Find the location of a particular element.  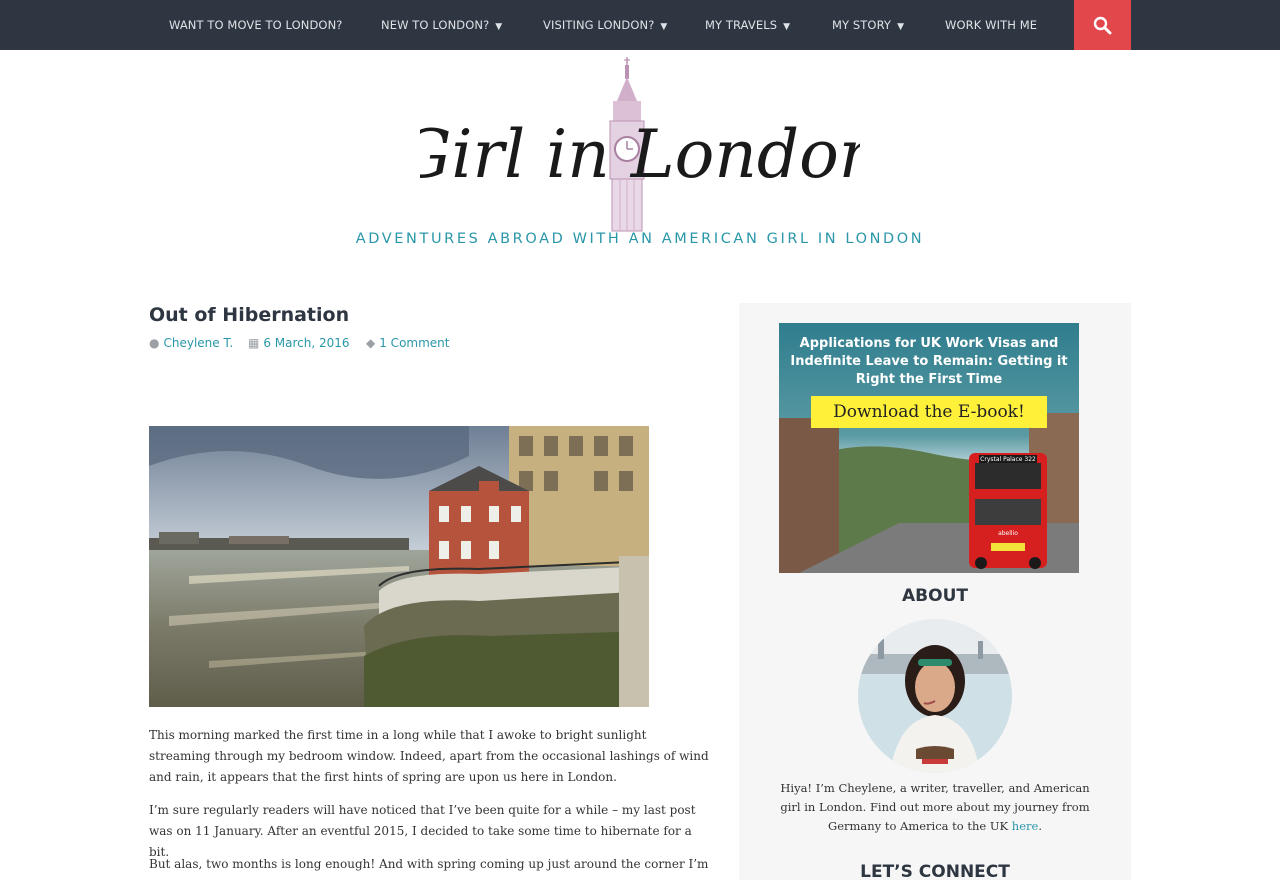

post-comments: ◆ 1 Comment is located at coordinates (407, 343).